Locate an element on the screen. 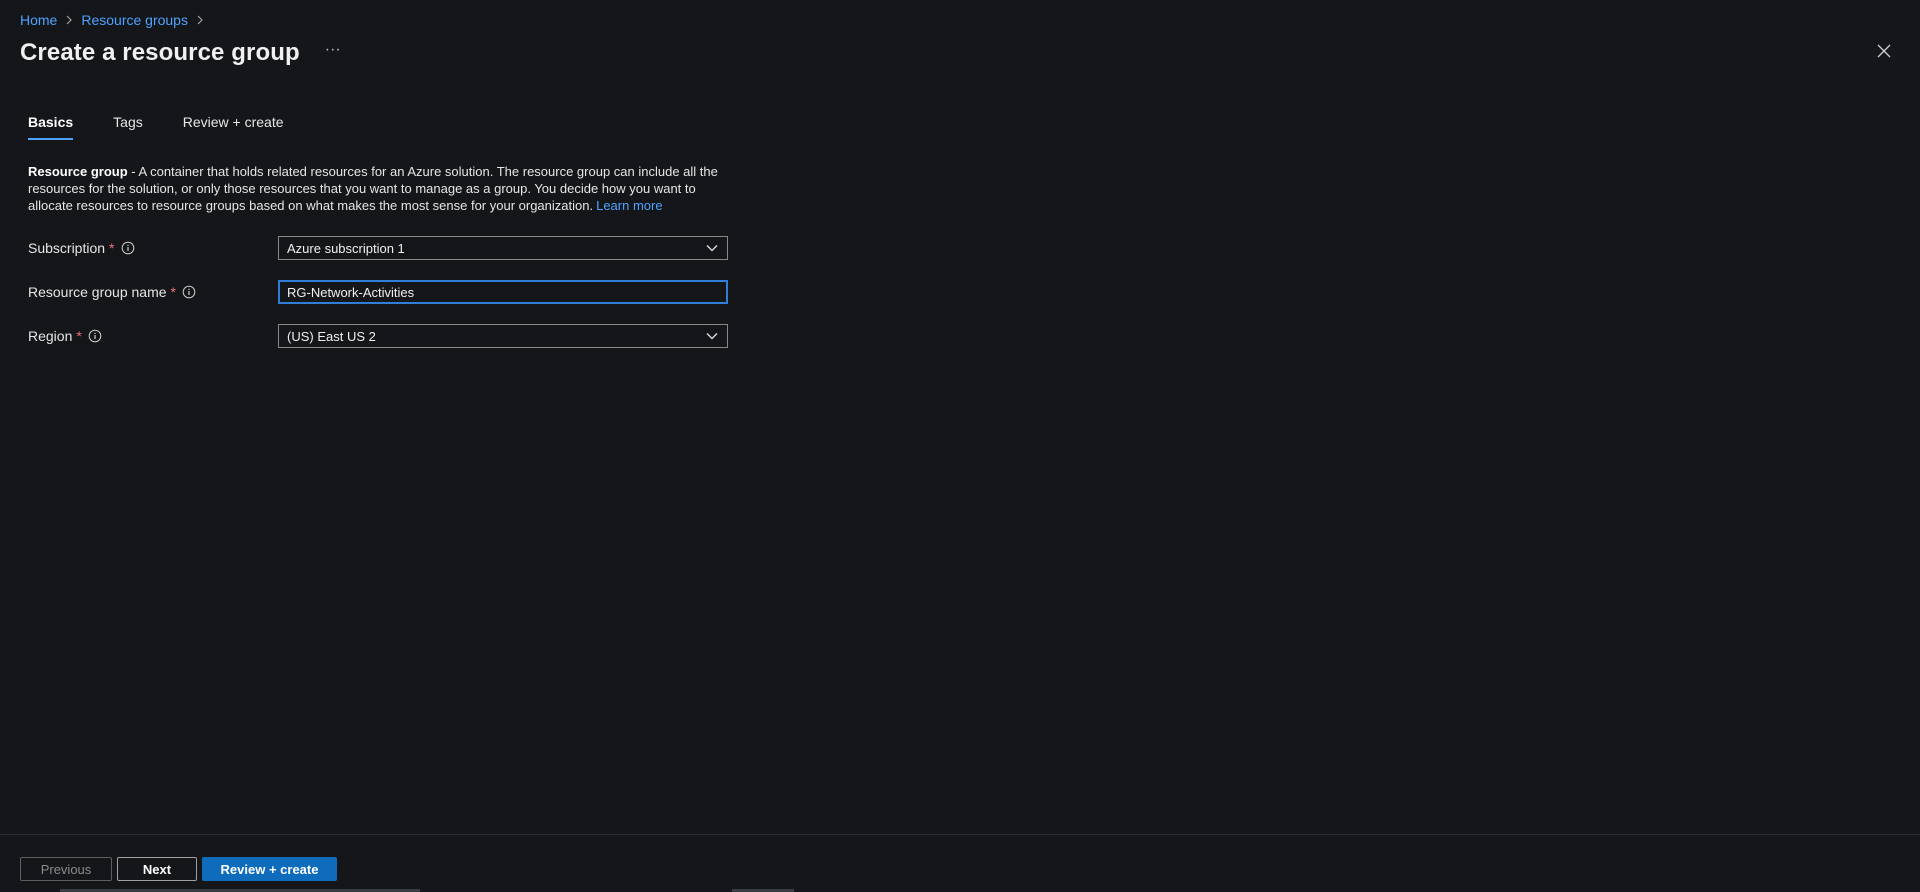  title-row: Create a resource group ··· is located at coordinates (180, 53).